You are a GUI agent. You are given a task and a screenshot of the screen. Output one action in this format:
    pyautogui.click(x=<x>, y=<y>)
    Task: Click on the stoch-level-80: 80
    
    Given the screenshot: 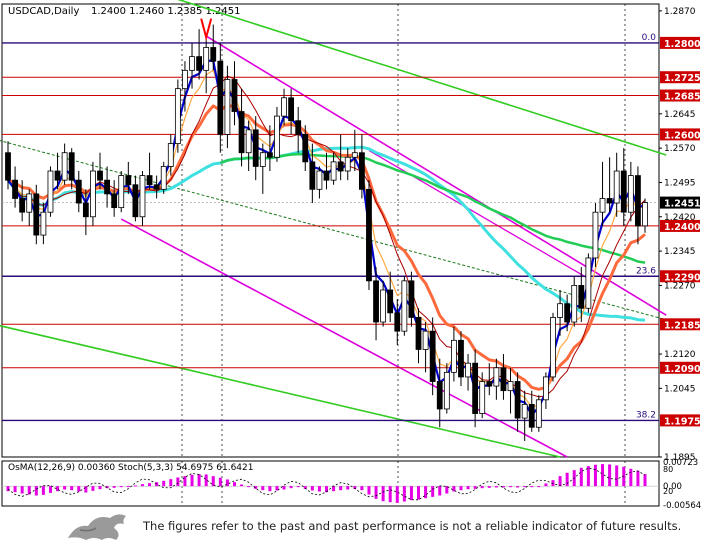 What is the action you would take?
    pyautogui.click(x=668, y=469)
    